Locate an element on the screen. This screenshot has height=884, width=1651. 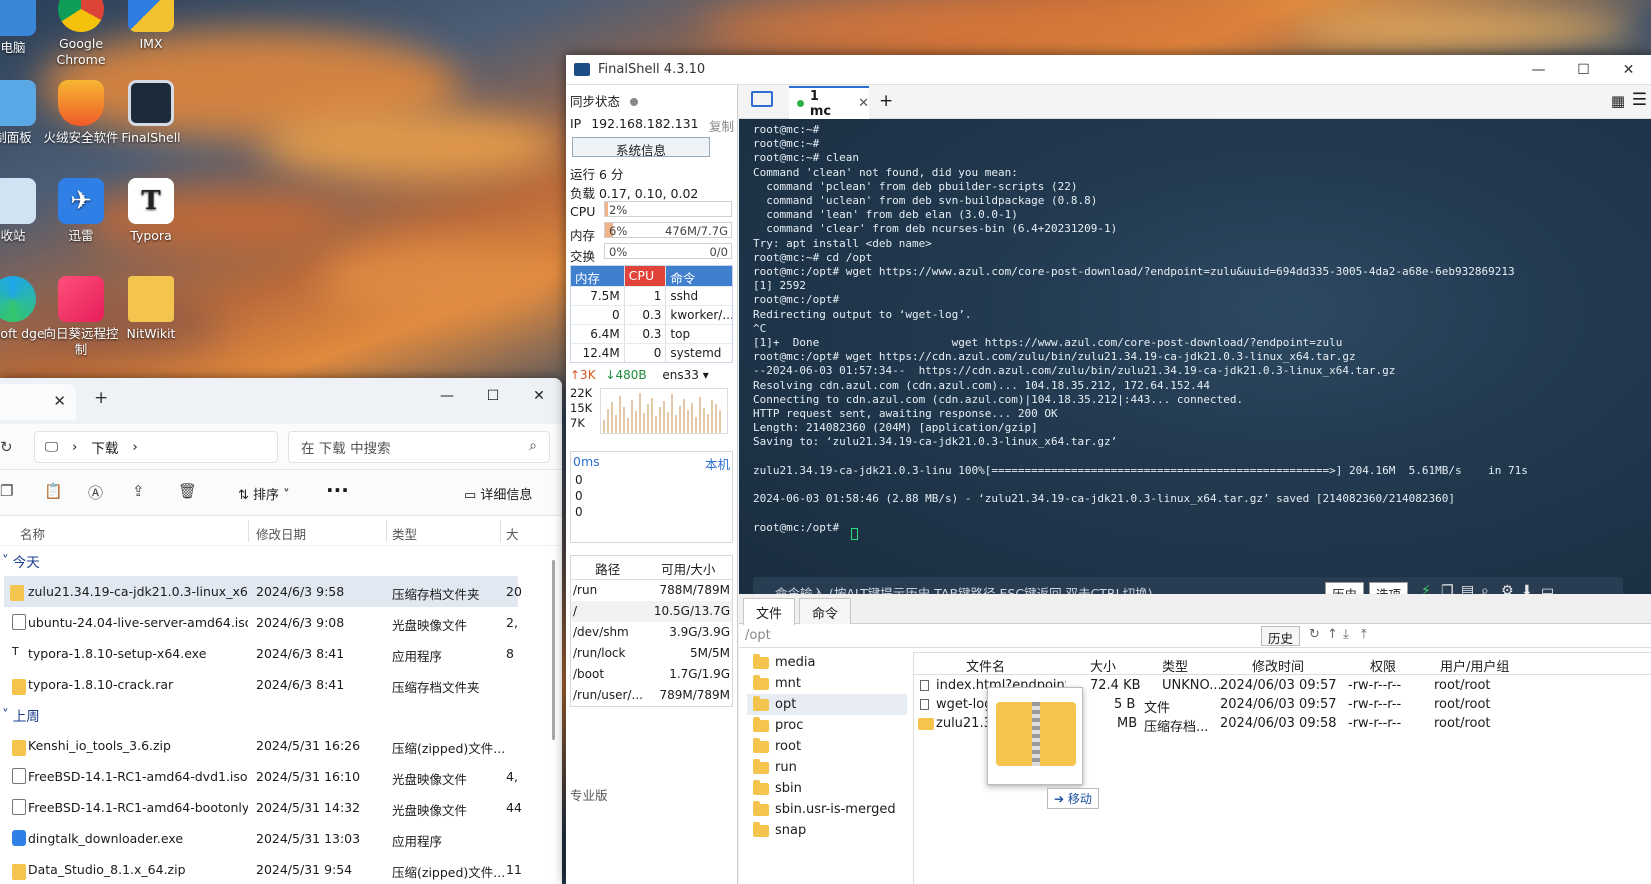
tree-item: opt is located at coordinates (827, 704).